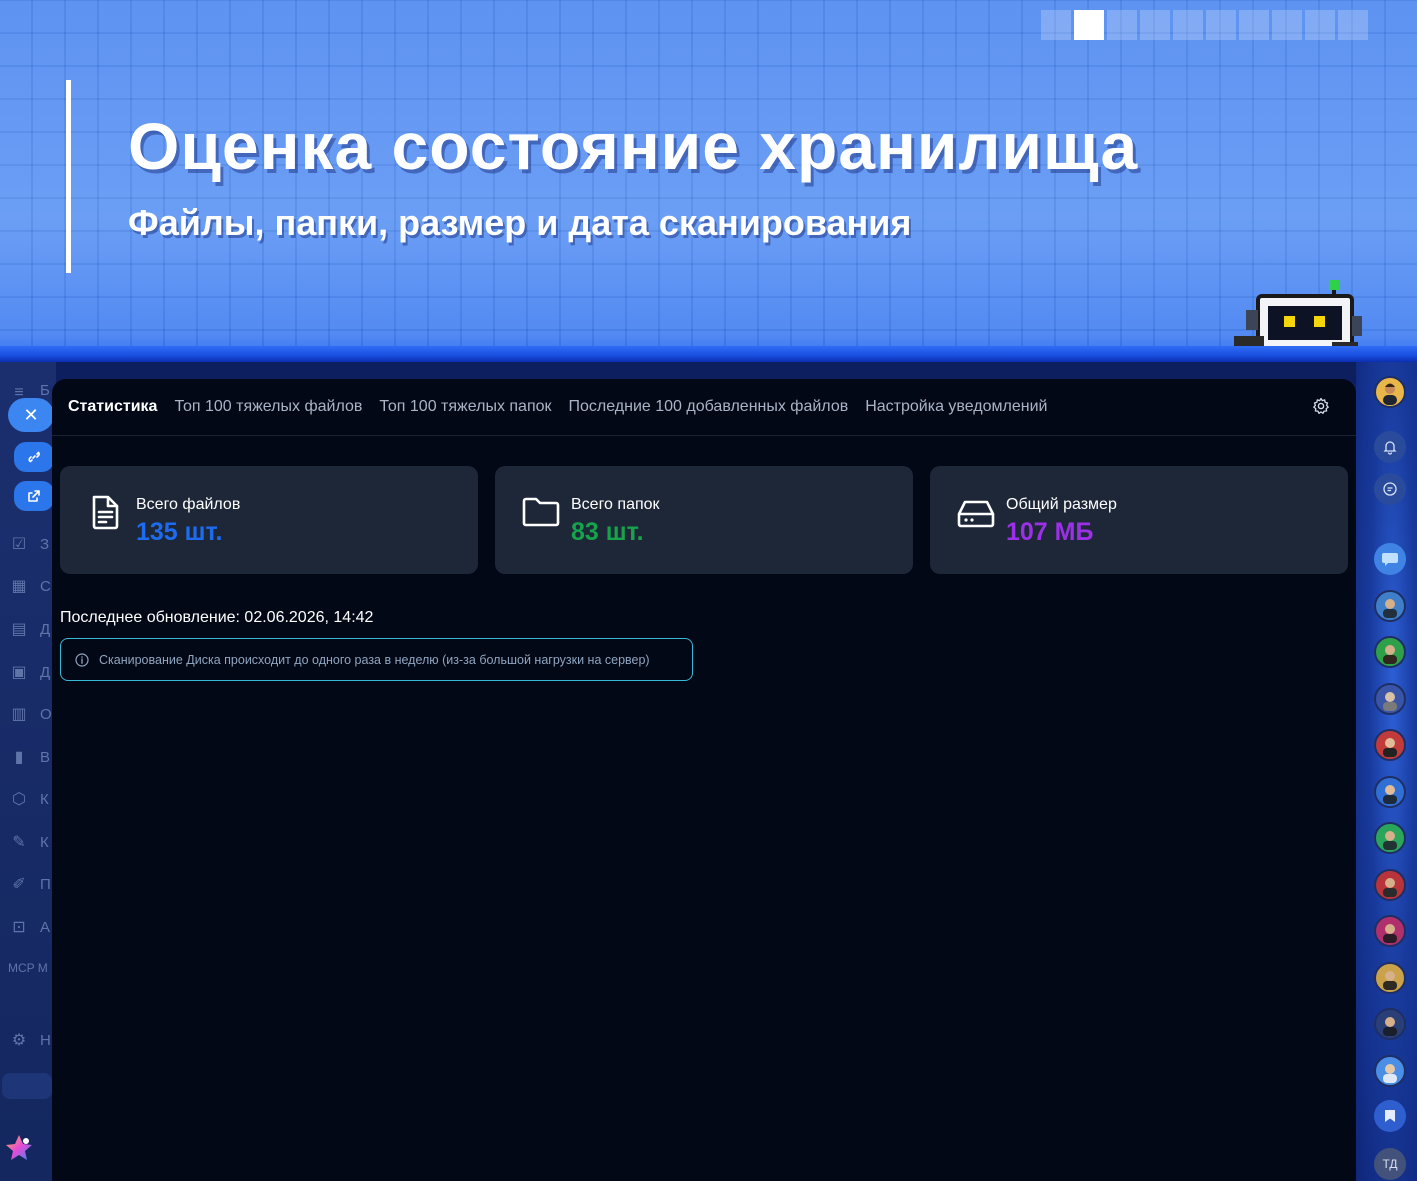 The width and height of the screenshot is (1417, 1181). I want to click on sidebar-item-label: П, so click(45, 884).